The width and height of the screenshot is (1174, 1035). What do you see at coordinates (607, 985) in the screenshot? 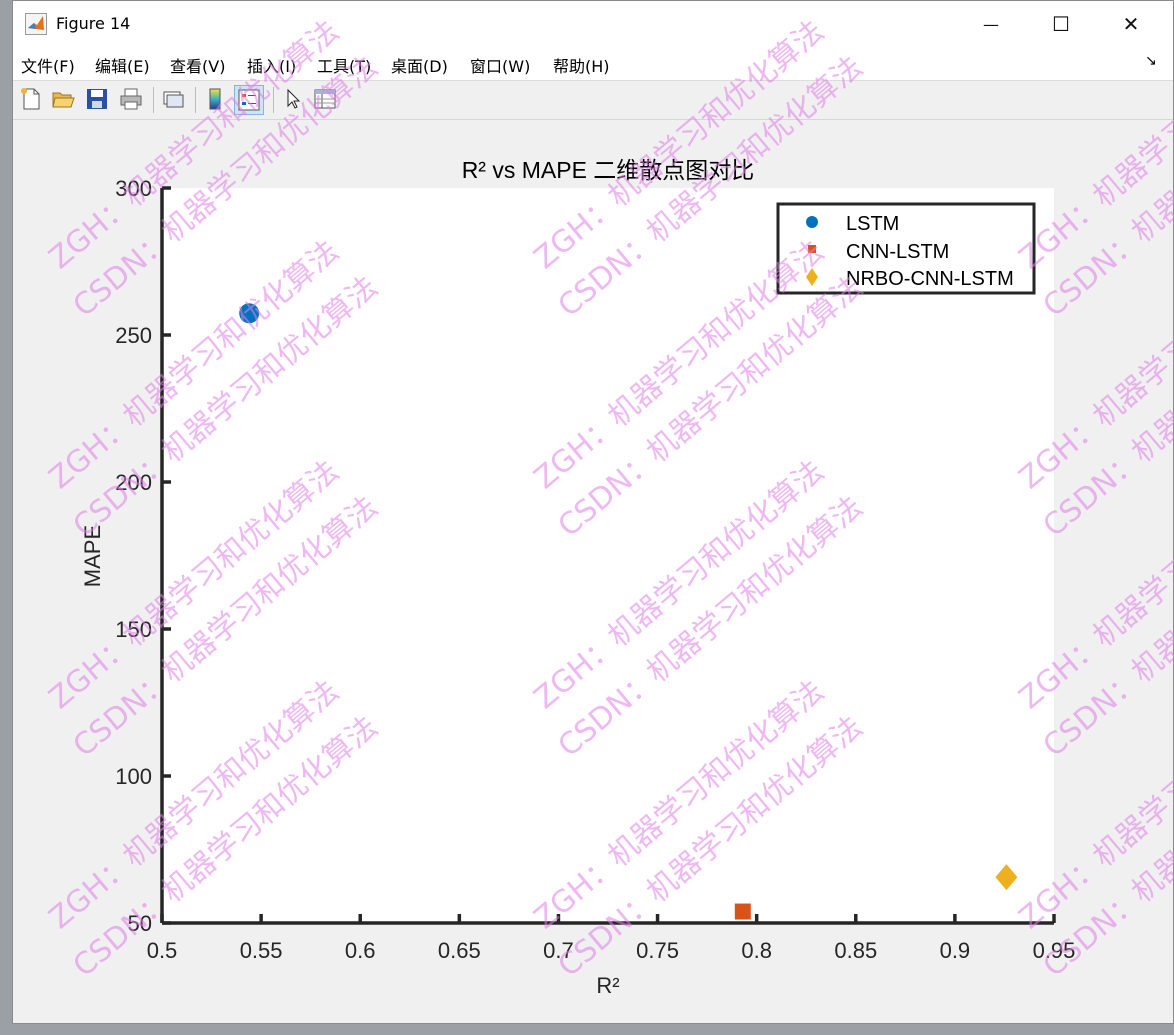
I see `x-axis-label: R²` at bounding box center [607, 985].